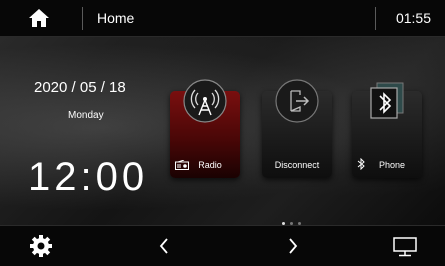 The width and height of the screenshot is (445, 266). I want to click on app-label: Radio, so click(210, 165).